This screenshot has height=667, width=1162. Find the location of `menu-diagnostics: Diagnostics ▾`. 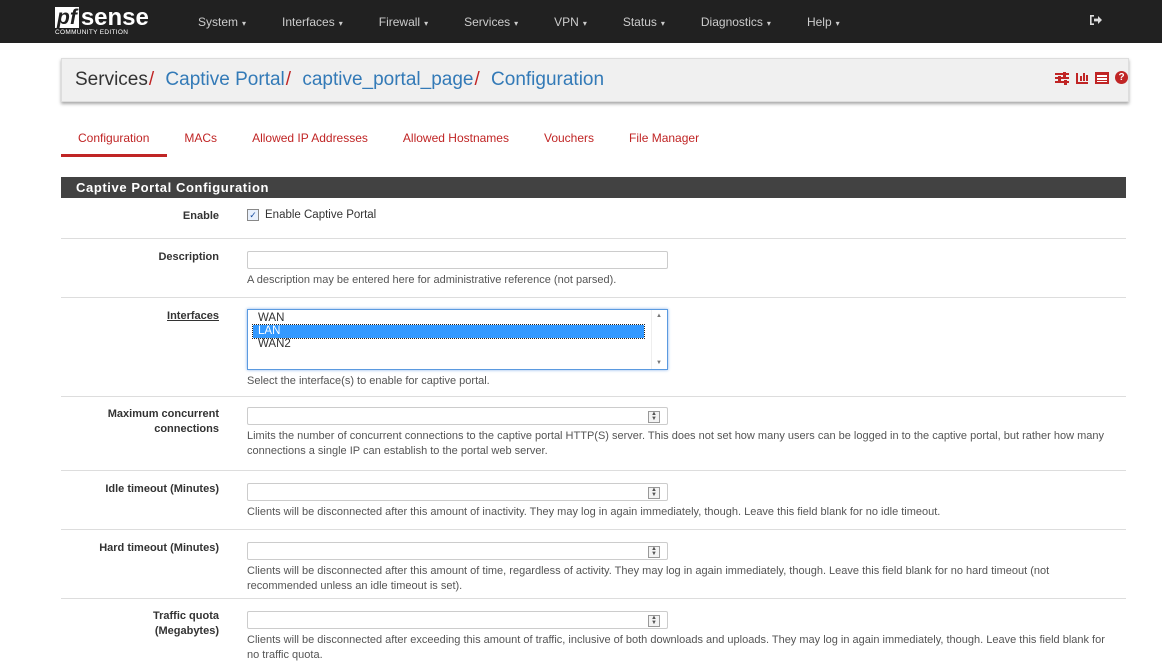

menu-diagnostics: Diagnostics ▾ is located at coordinates (736, 22).